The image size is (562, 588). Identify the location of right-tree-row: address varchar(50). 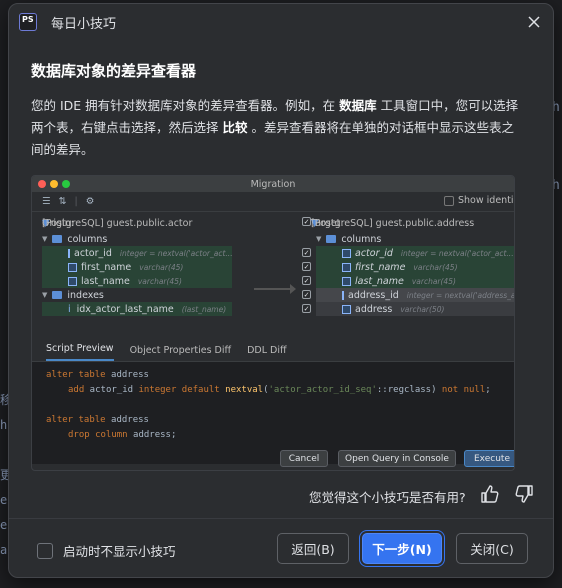
(415, 309).